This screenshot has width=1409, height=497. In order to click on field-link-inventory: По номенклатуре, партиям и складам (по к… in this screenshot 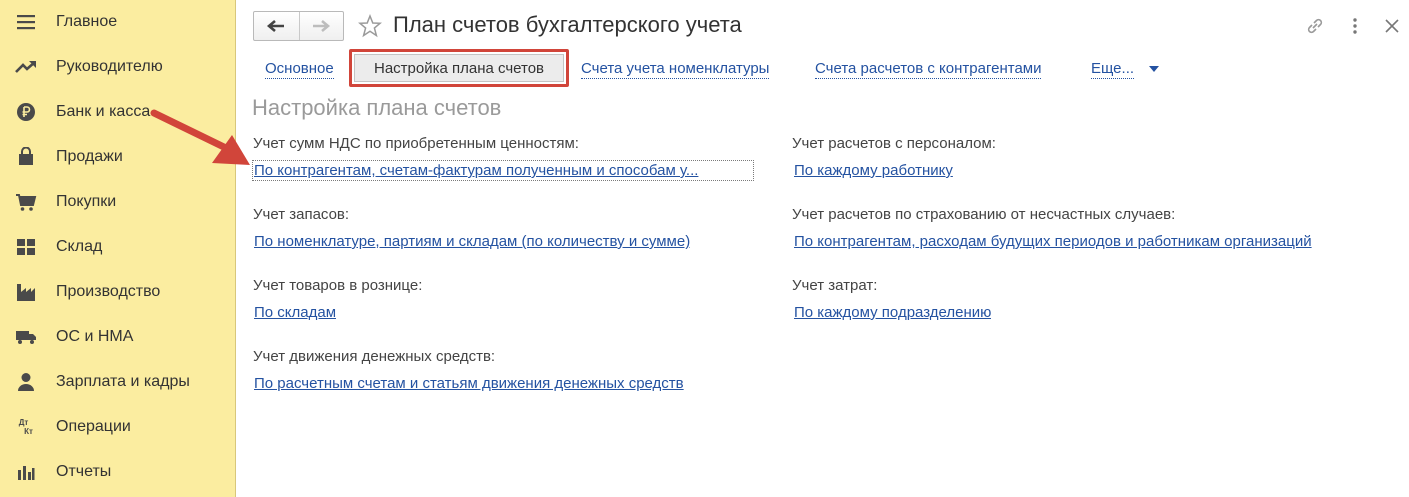, I will do `click(472, 241)`.